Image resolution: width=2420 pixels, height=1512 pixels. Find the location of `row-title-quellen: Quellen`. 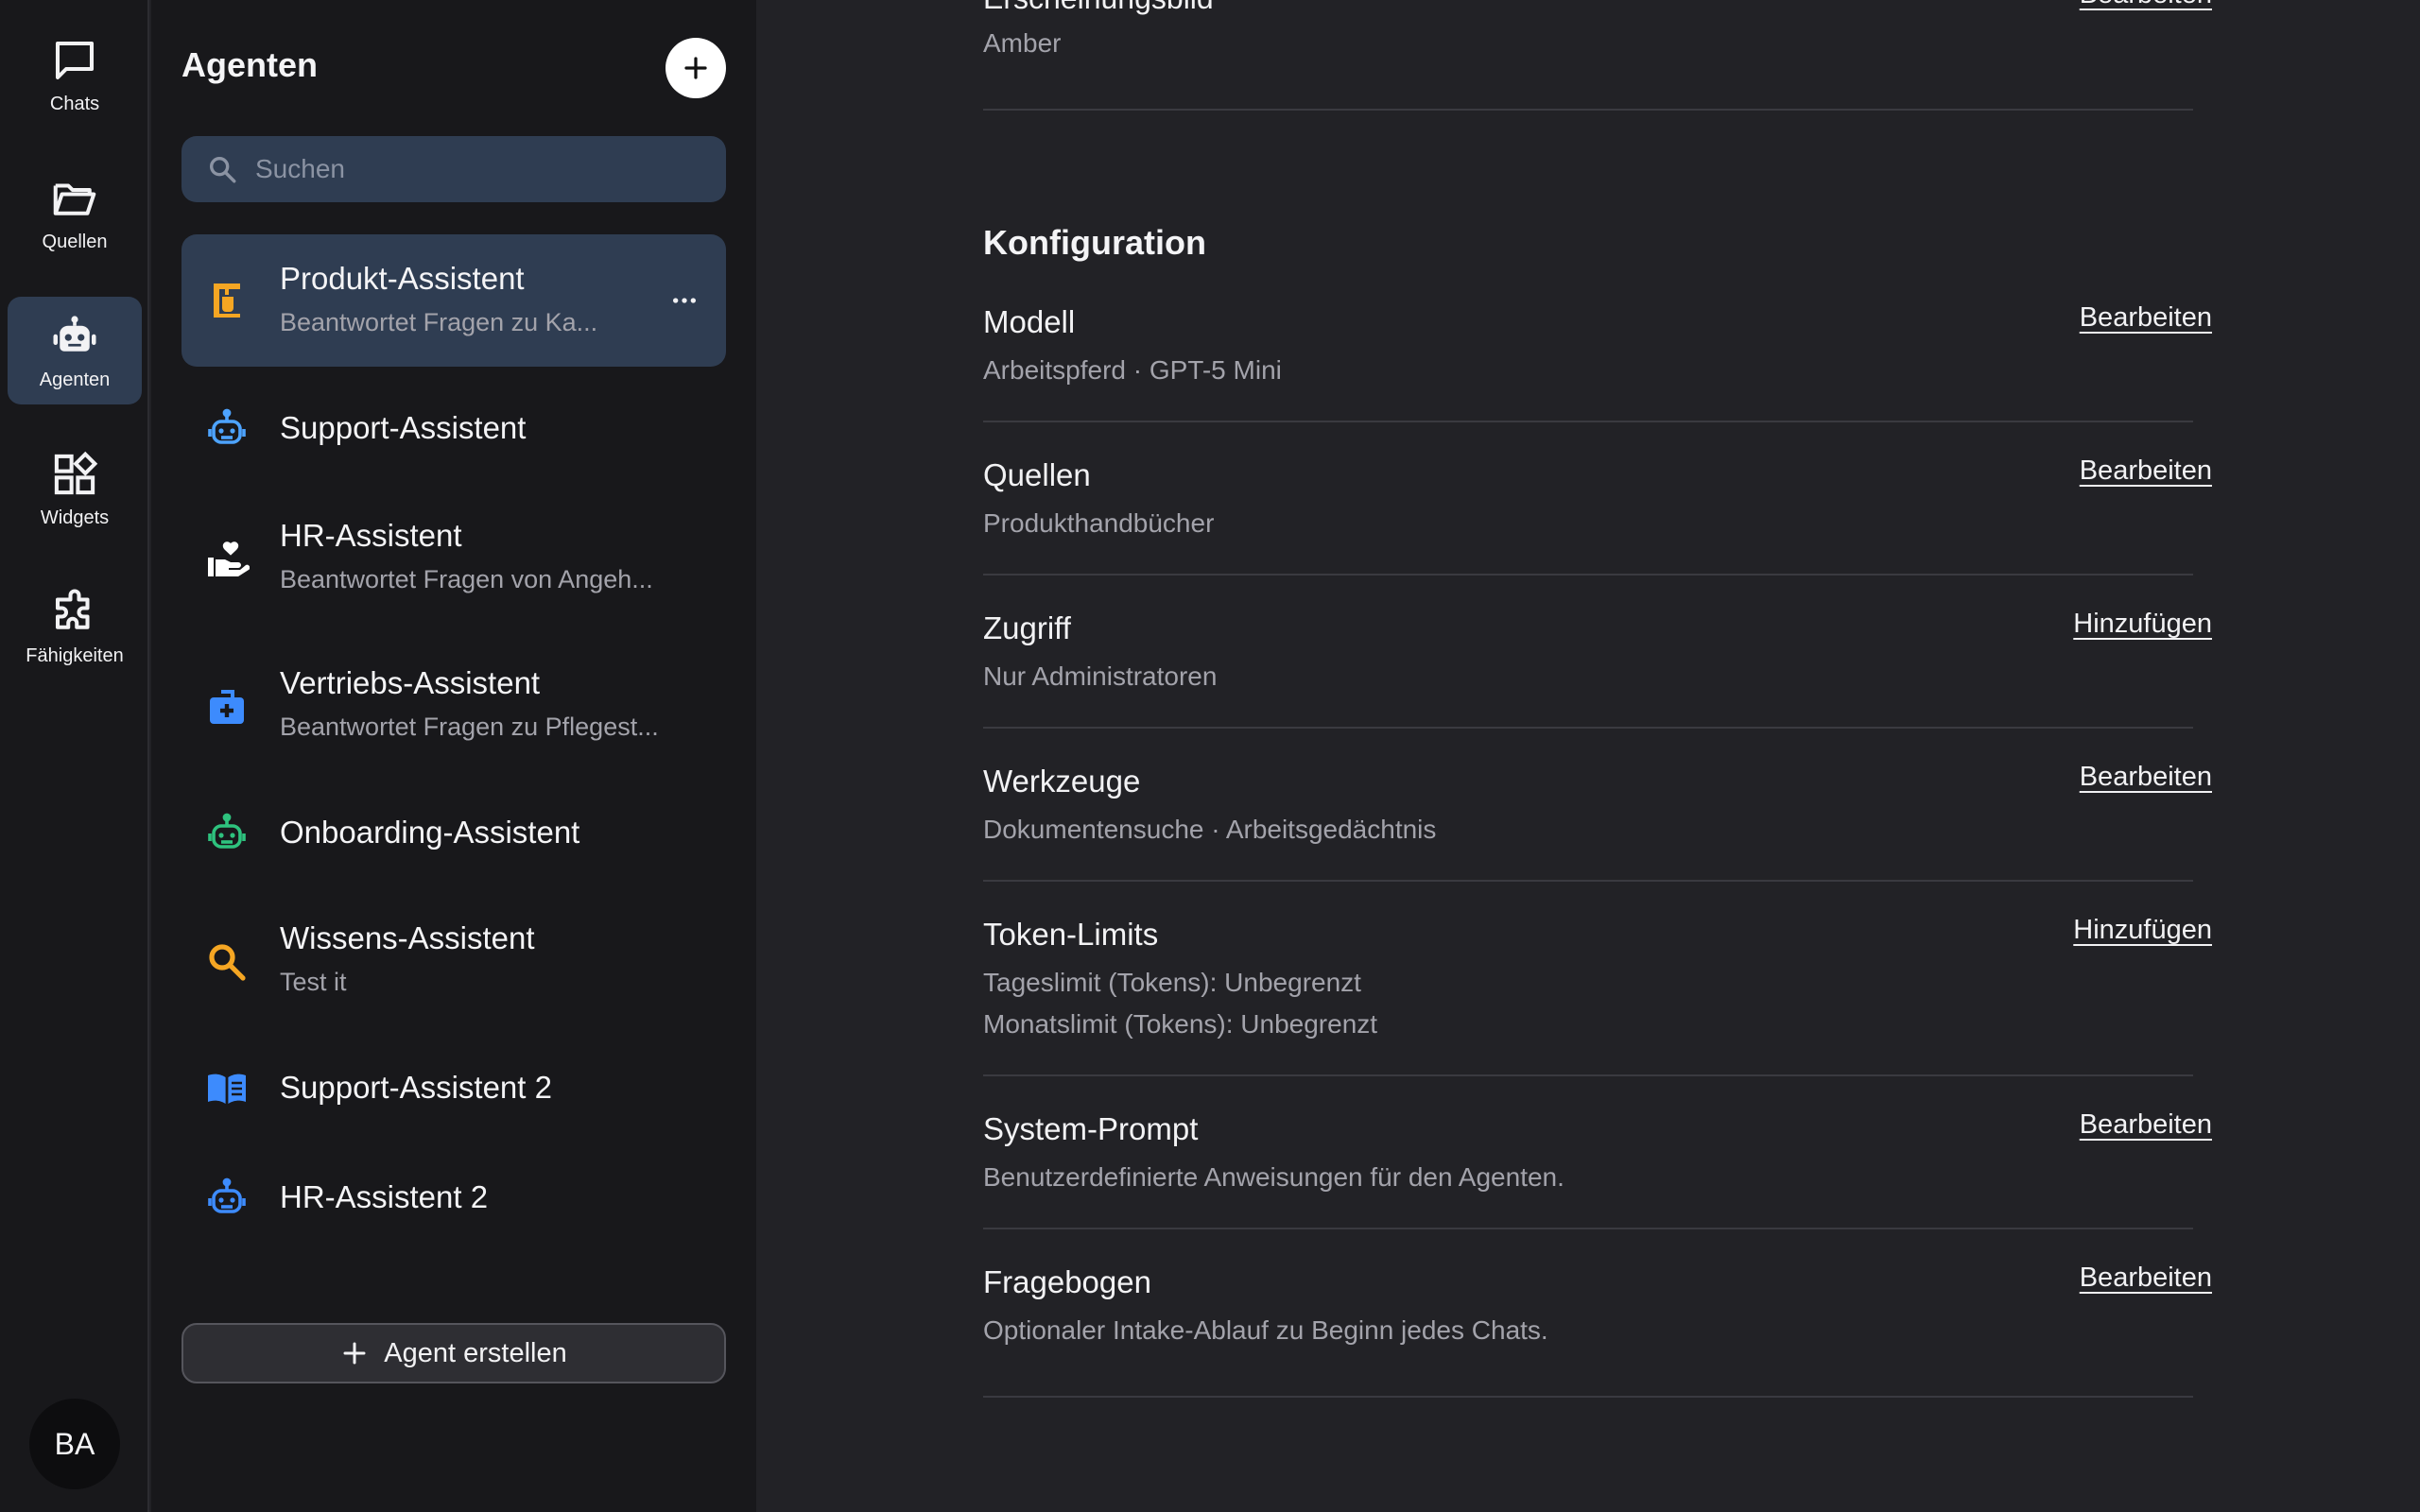

row-title-quellen: Quellen is located at coordinates (1037, 474).